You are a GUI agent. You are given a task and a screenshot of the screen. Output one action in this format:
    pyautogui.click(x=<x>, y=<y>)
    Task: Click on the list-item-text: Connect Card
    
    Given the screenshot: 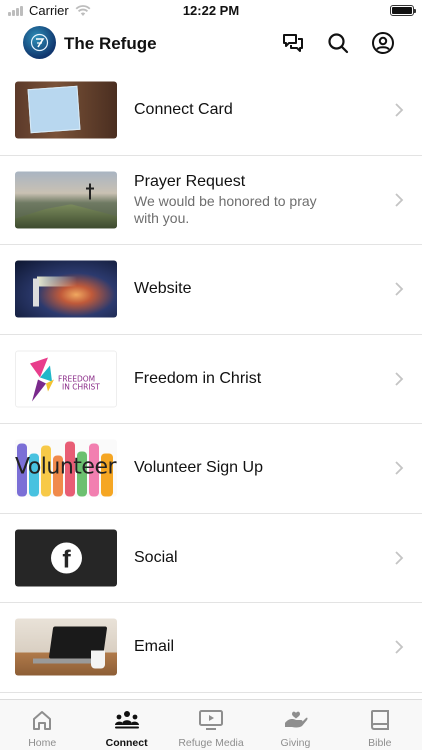 What is the action you would take?
    pyautogui.click(x=239, y=110)
    